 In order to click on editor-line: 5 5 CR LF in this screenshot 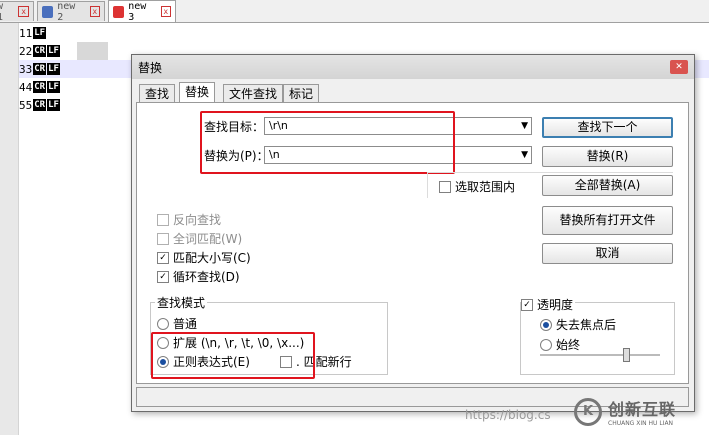, I will do `click(39, 105)`.